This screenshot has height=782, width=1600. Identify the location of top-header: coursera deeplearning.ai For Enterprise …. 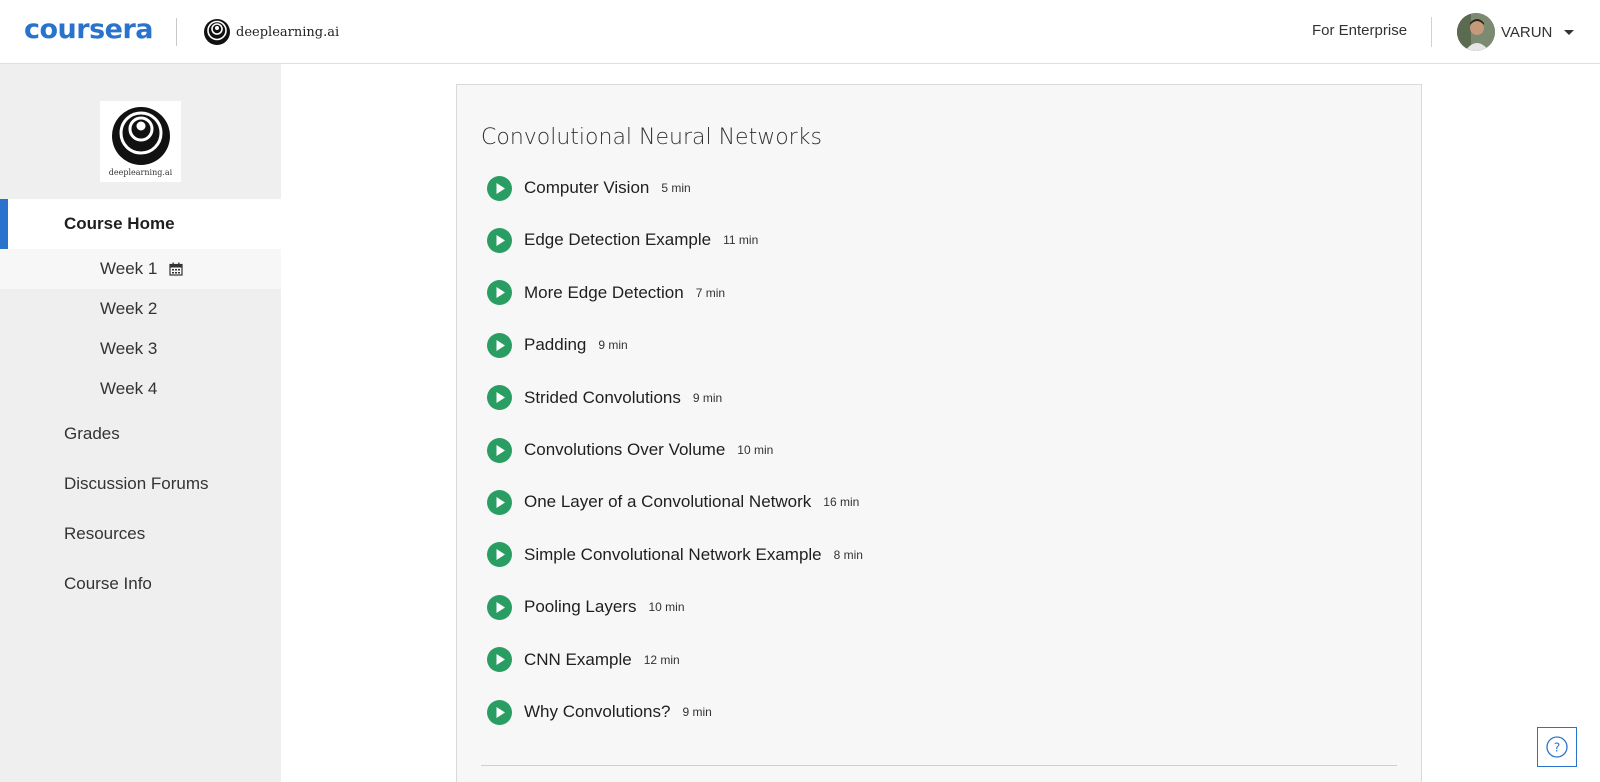
(800, 32).